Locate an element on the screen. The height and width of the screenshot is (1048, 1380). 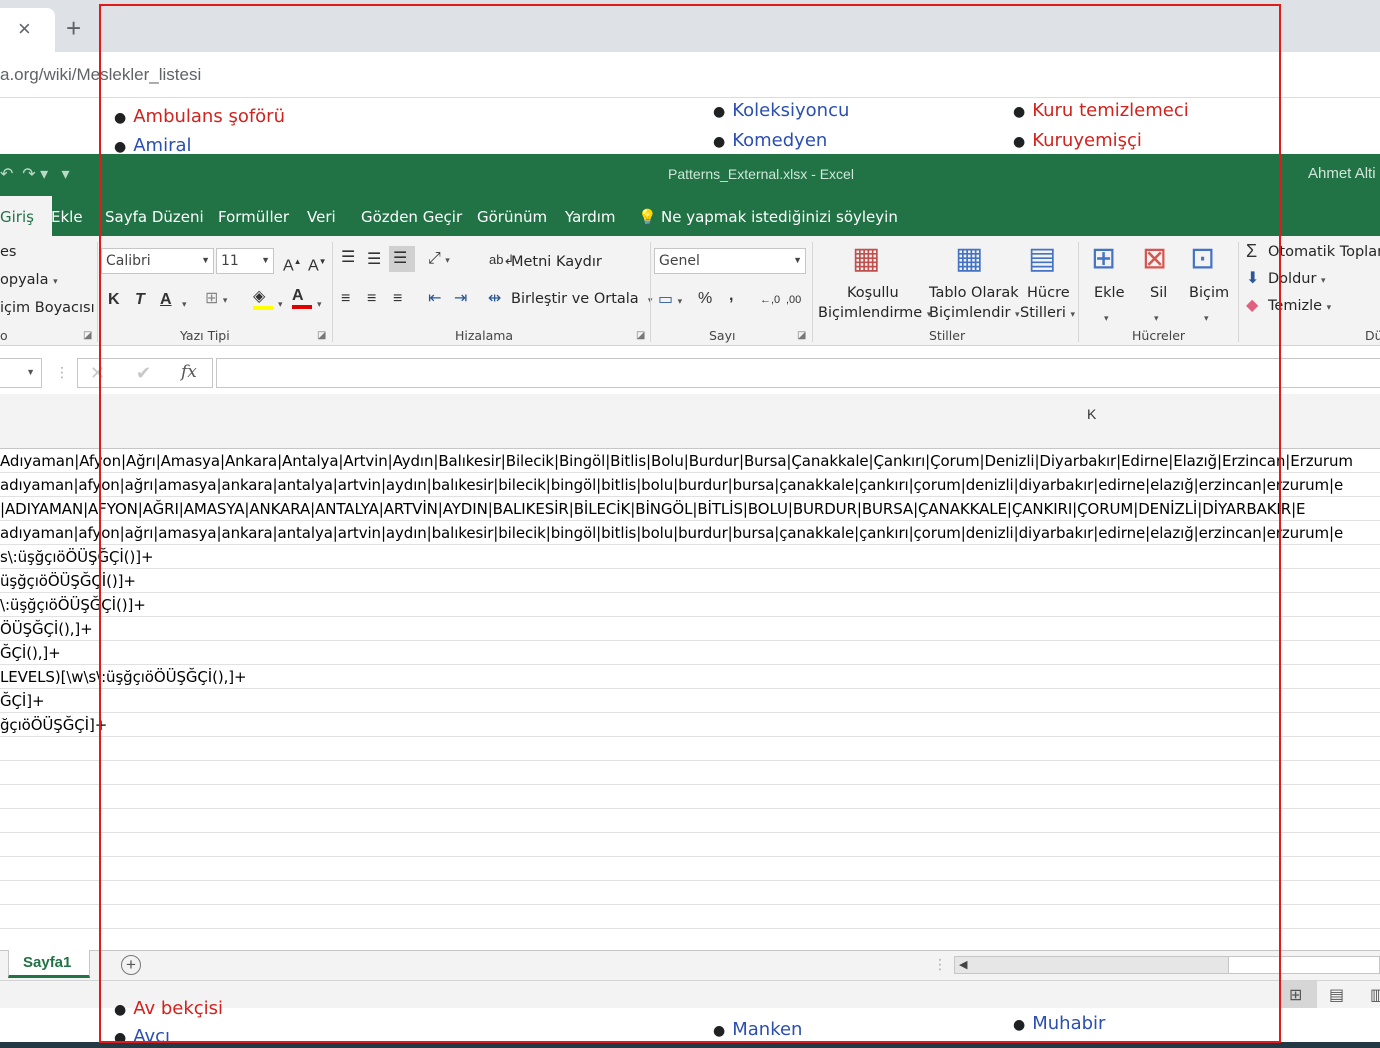
list-item: ● Manken is located at coordinates (757, 1029).